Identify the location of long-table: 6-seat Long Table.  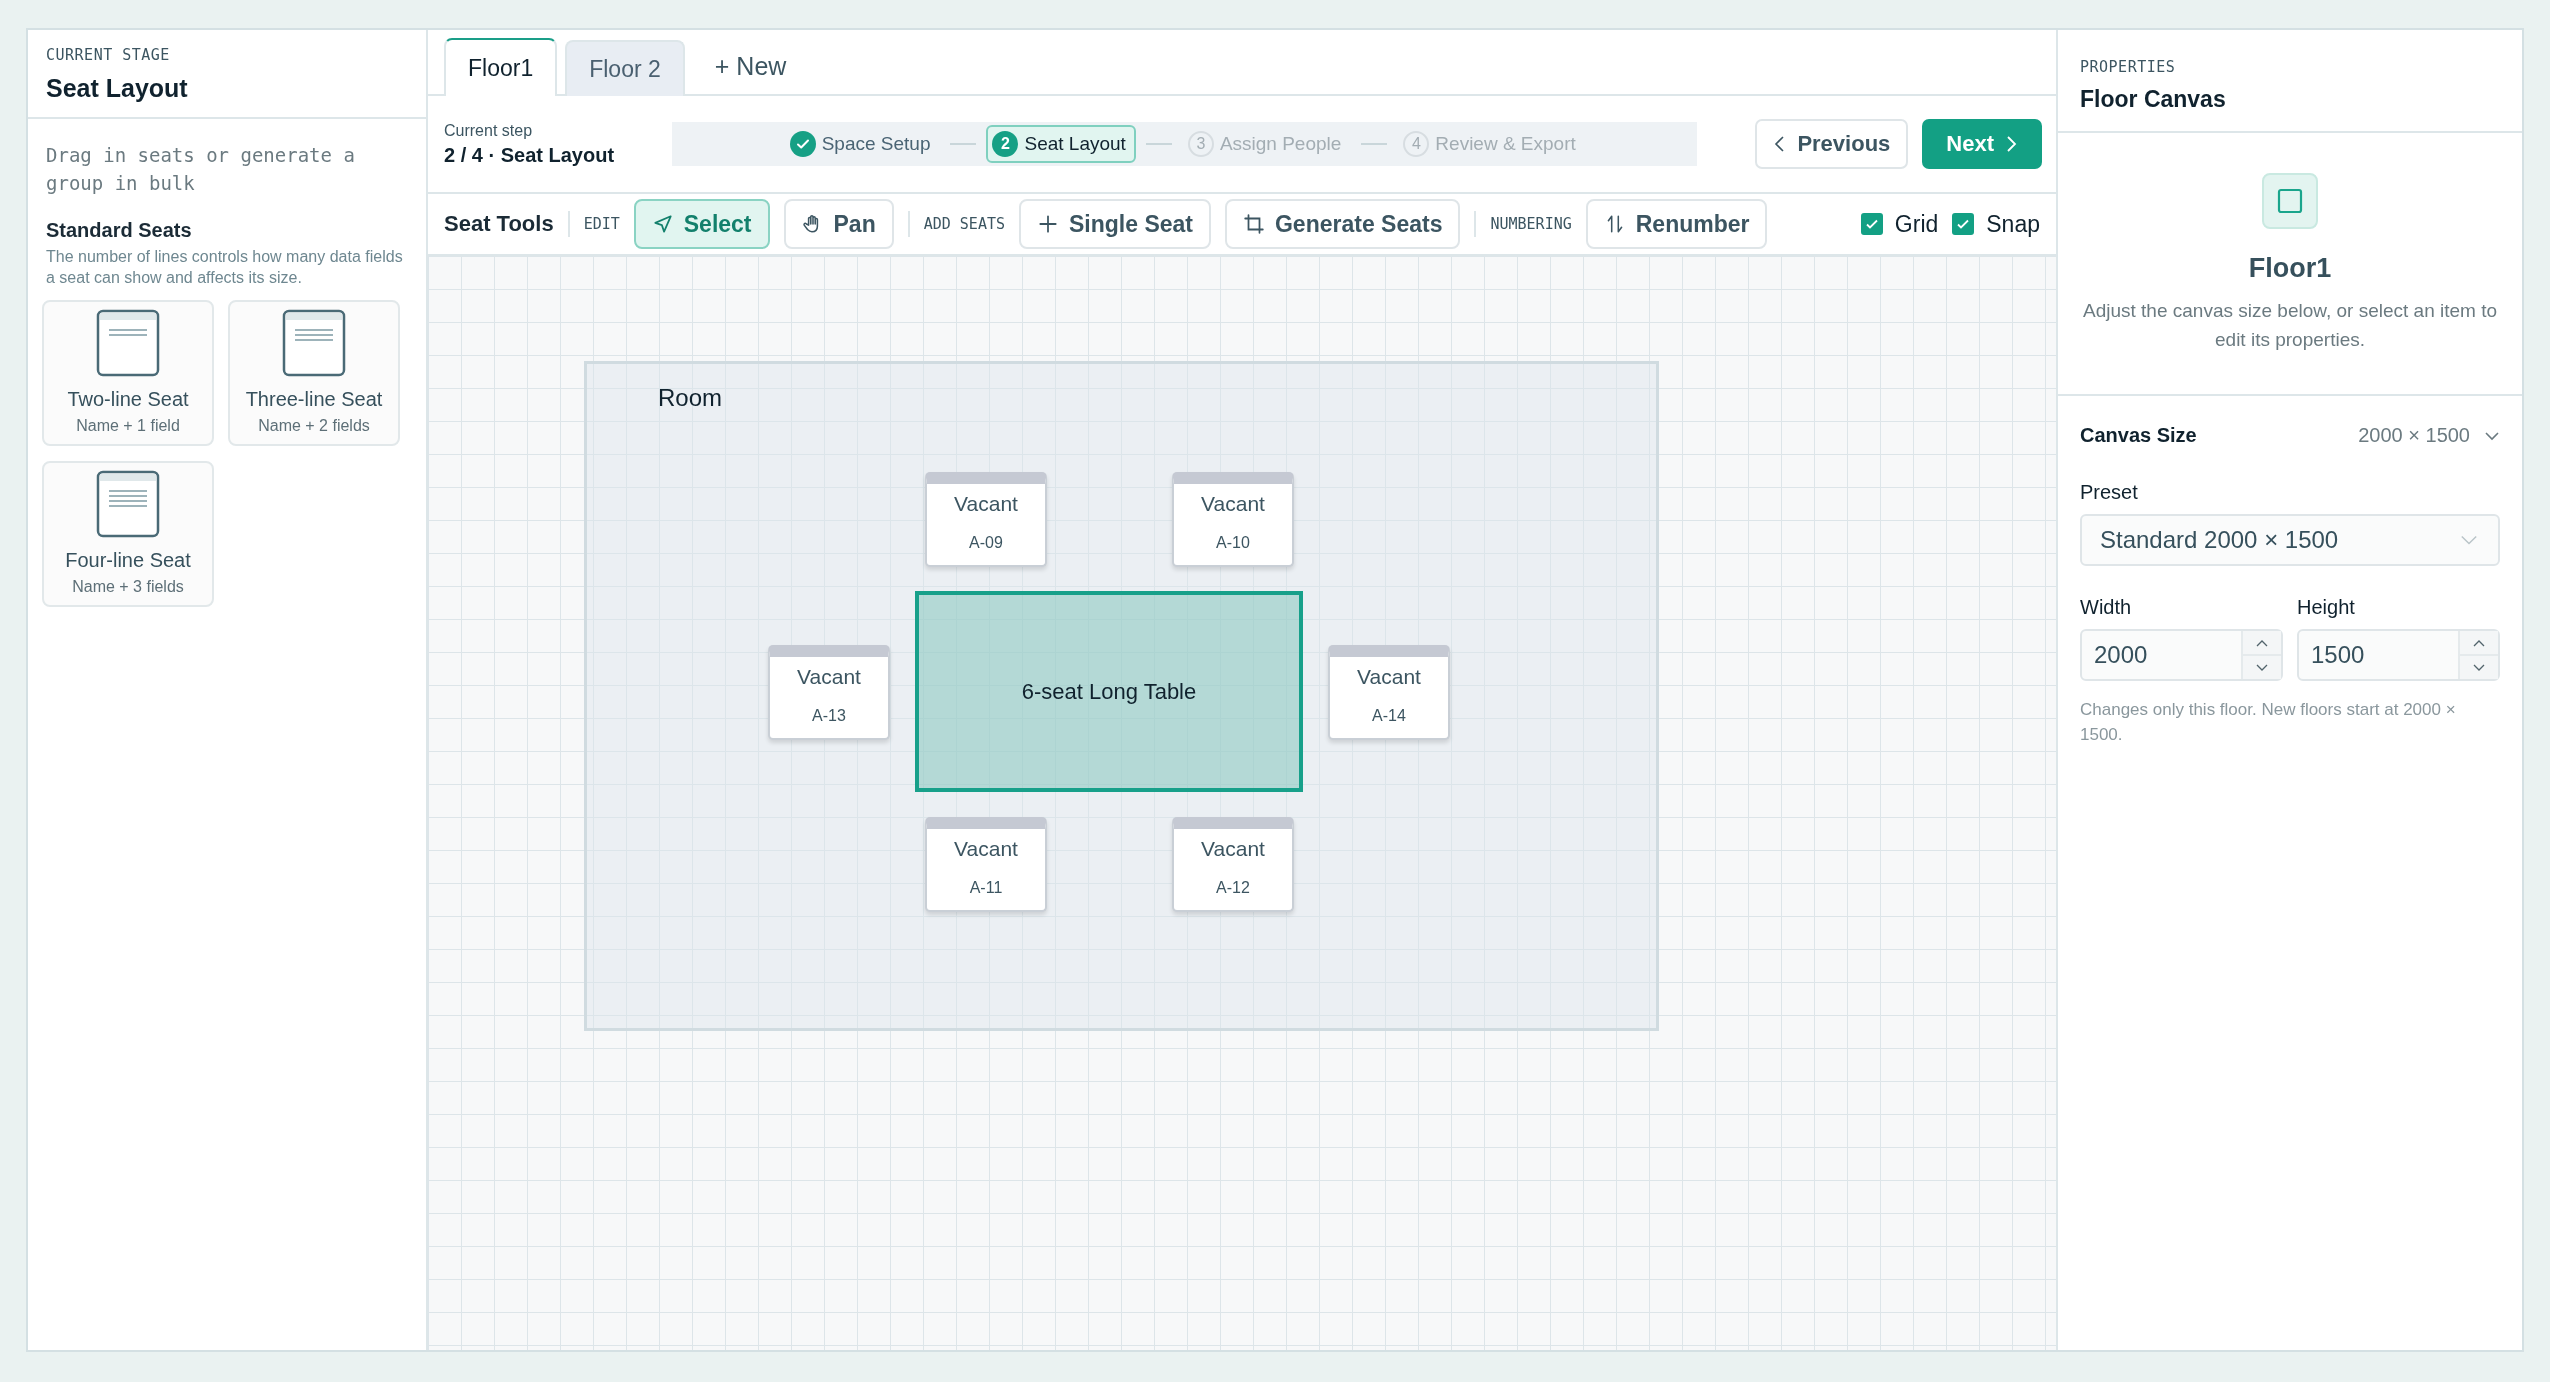
(1109, 691).